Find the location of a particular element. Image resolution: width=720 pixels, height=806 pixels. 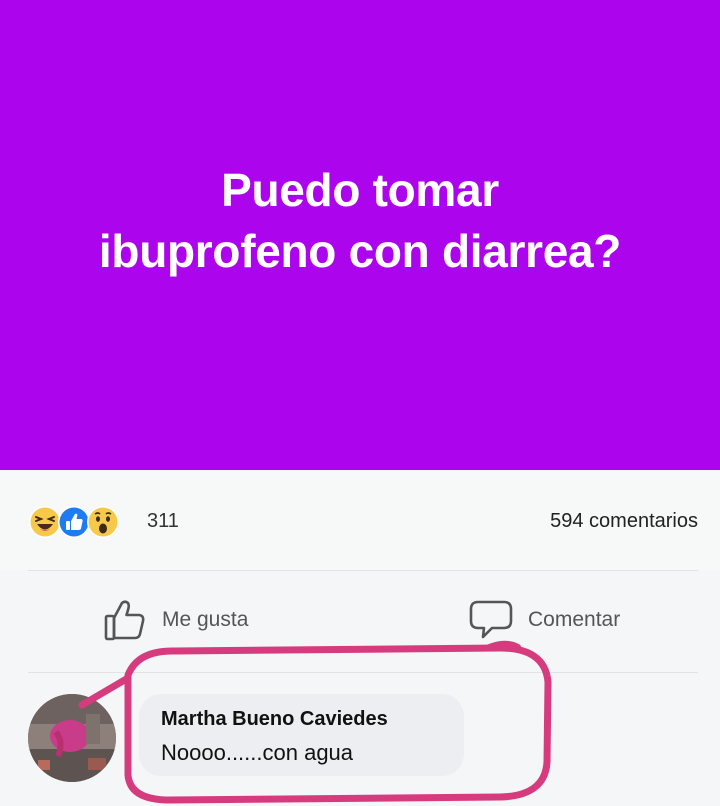

comment-button: Comentar is located at coordinates (544, 620).